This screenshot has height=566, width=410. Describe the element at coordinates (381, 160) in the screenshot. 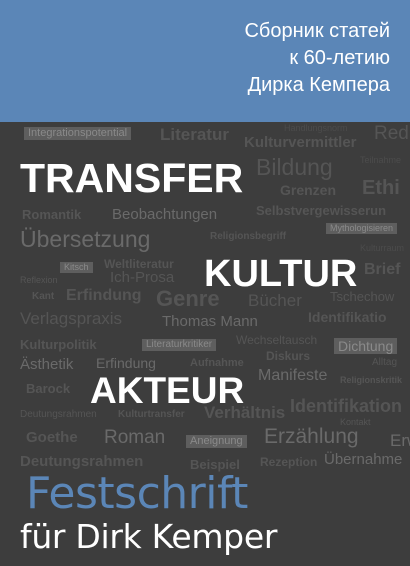

I see `cloud-word: Teilnahme` at that location.